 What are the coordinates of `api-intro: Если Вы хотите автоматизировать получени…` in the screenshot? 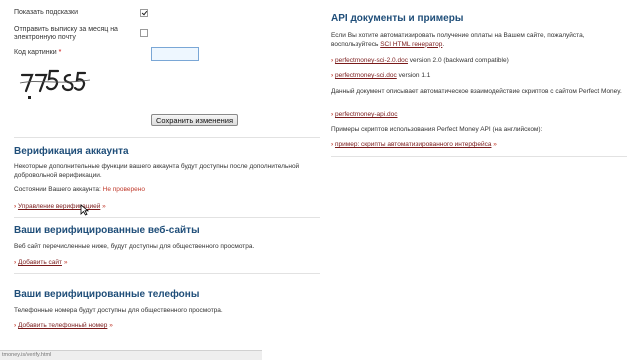 It's located at (479, 40).